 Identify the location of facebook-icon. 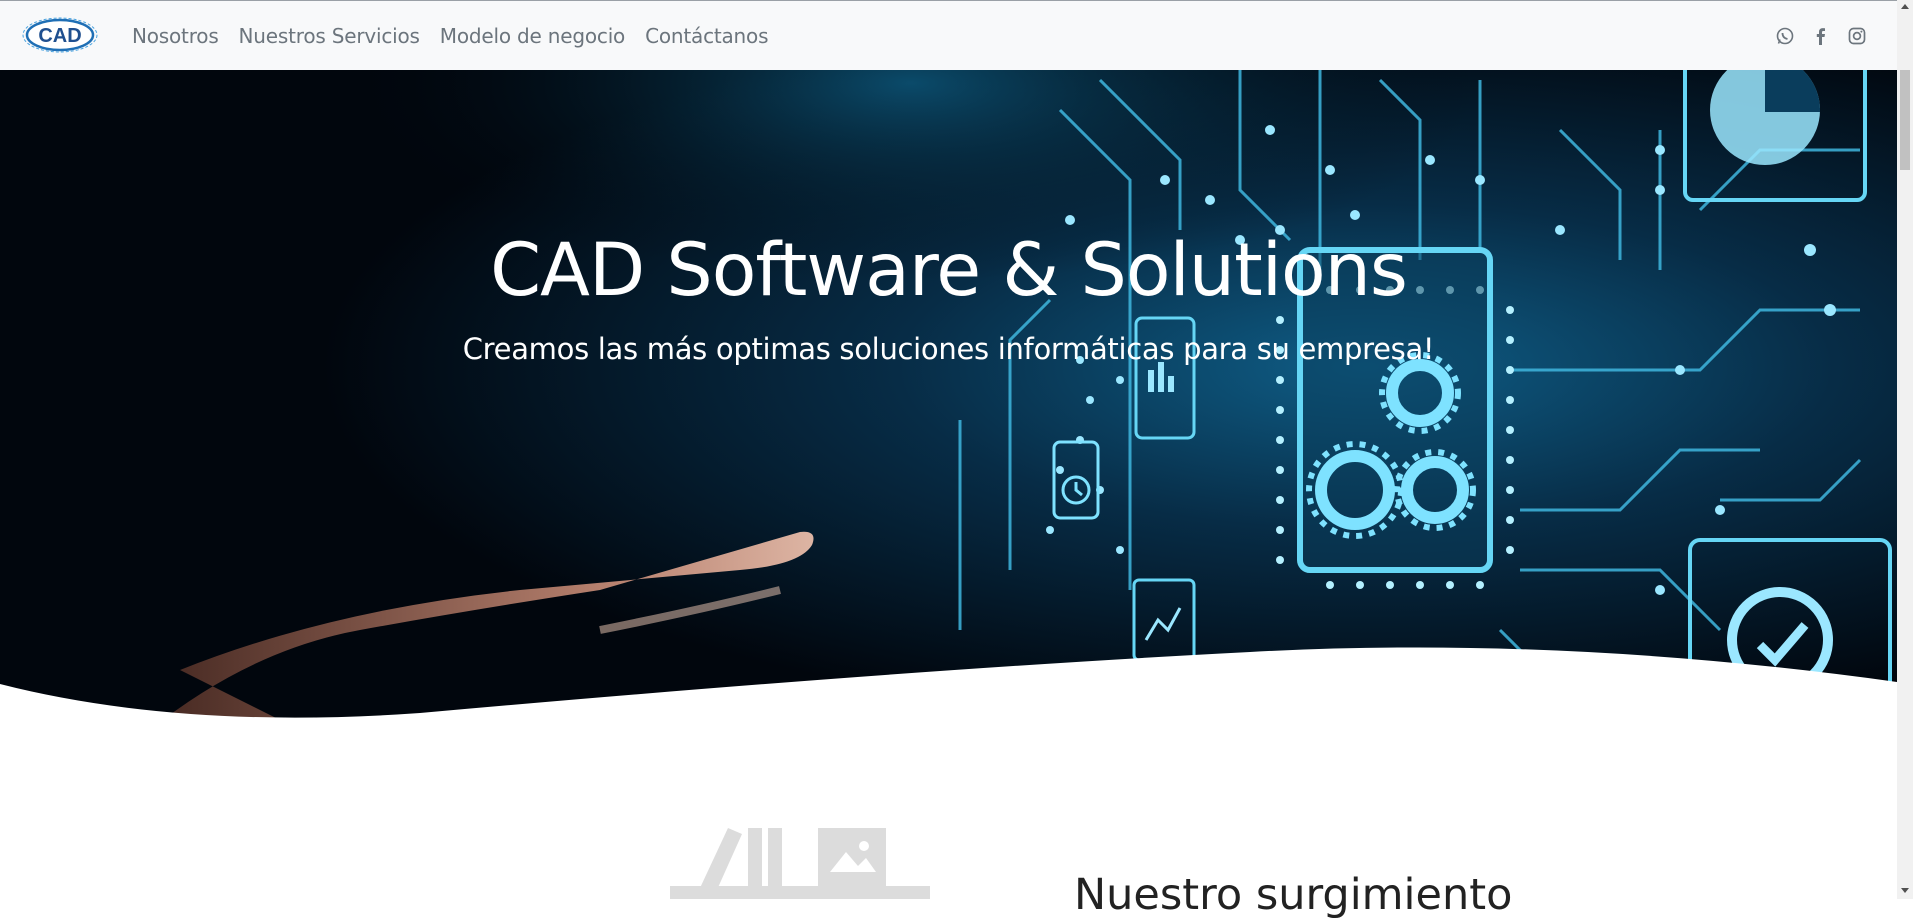
(1821, 36).